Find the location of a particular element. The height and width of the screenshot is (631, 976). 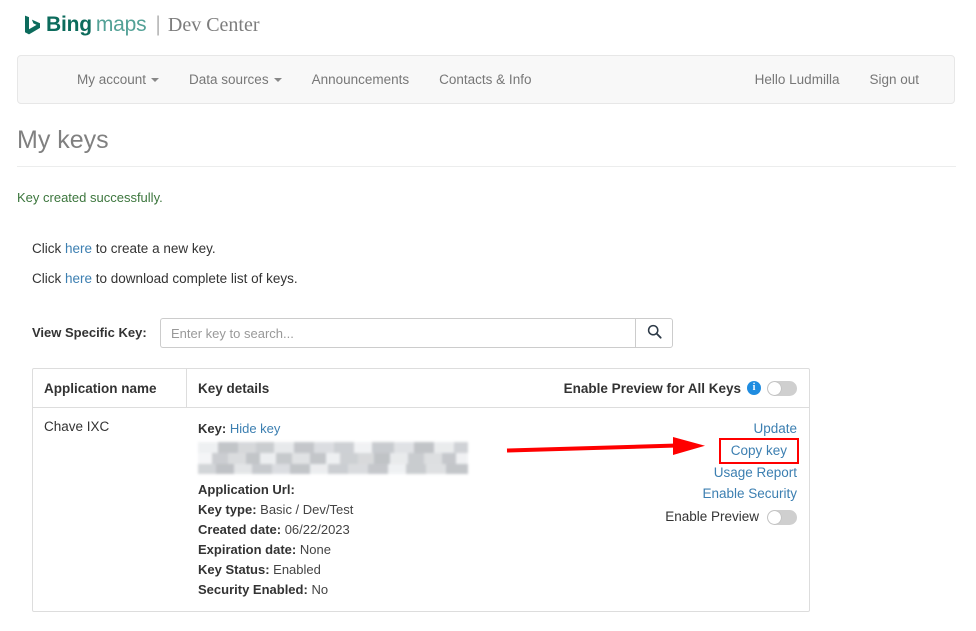

detail-created-date-value: 06/22/2023 is located at coordinates (317, 529).